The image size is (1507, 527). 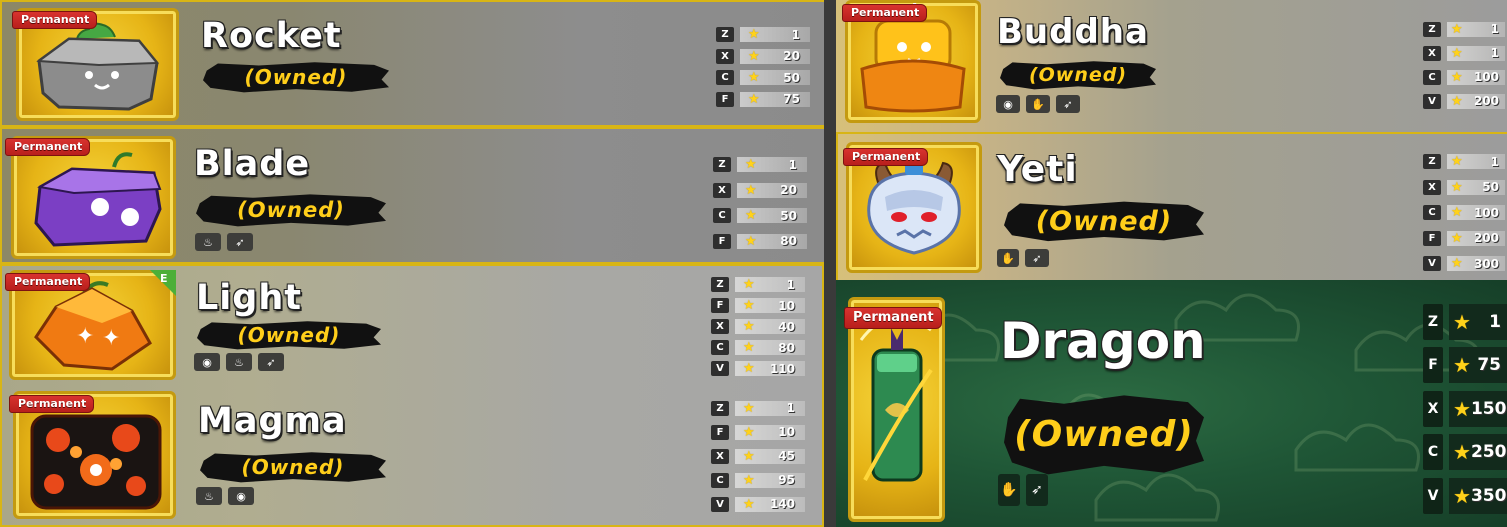 What do you see at coordinates (241, 496) in the screenshot?
I see `eye-icon: ◉` at bounding box center [241, 496].